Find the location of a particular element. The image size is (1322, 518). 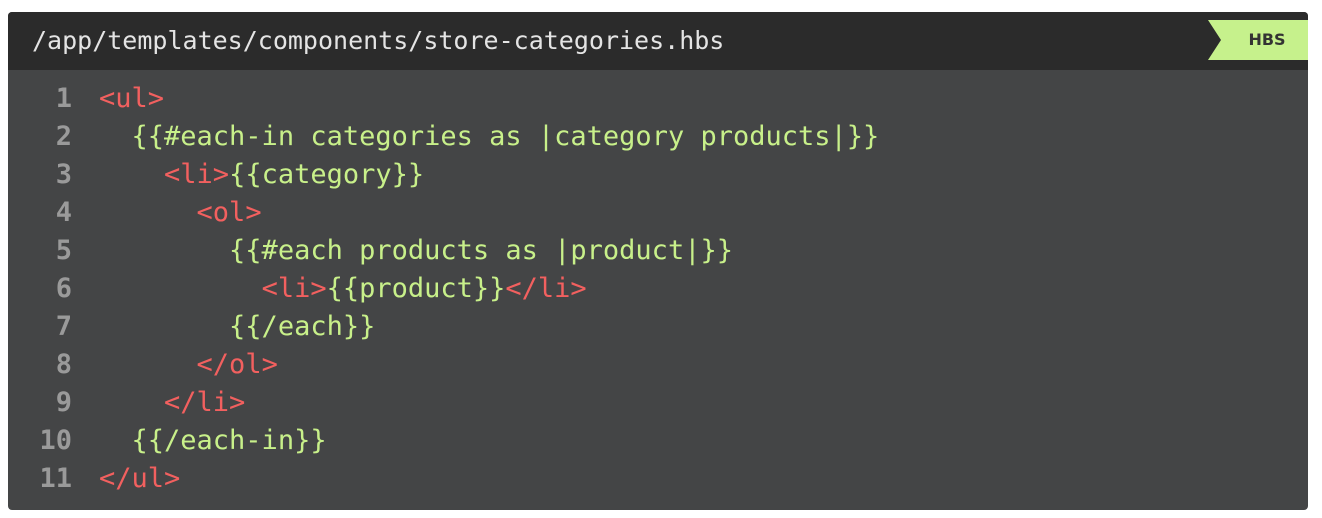

code-content: </ul> is located at coordinates (139, 479).